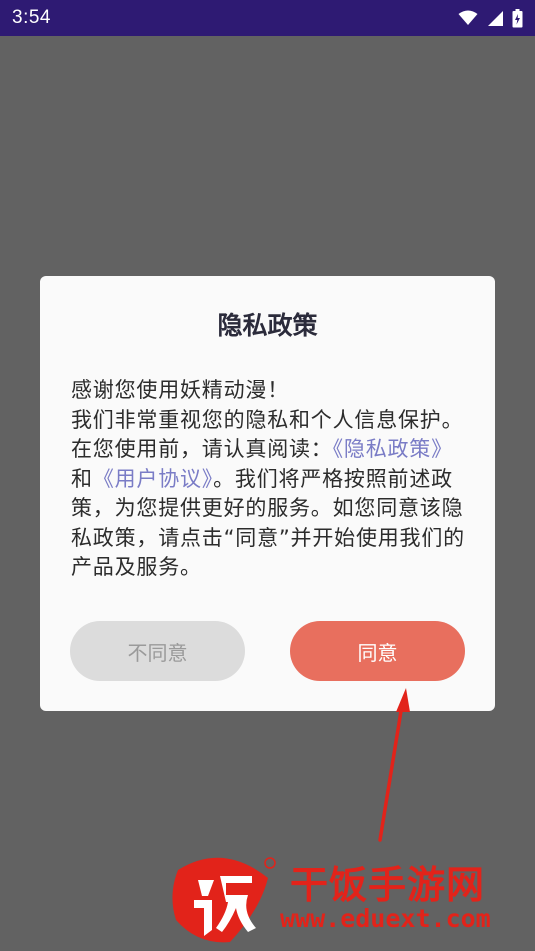  I want to click on battery-icon, so click(517, 18).